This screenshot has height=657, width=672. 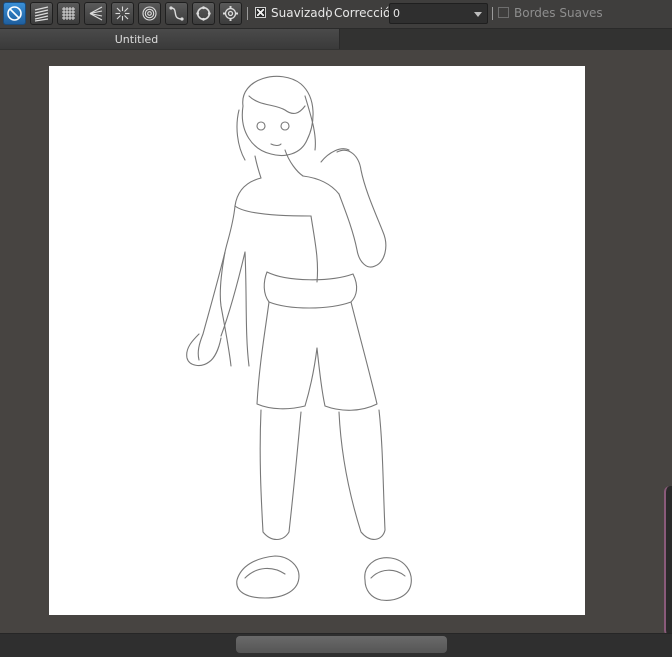 I want to click on ellipse-ruler-icon, so click(x=203, y=13).